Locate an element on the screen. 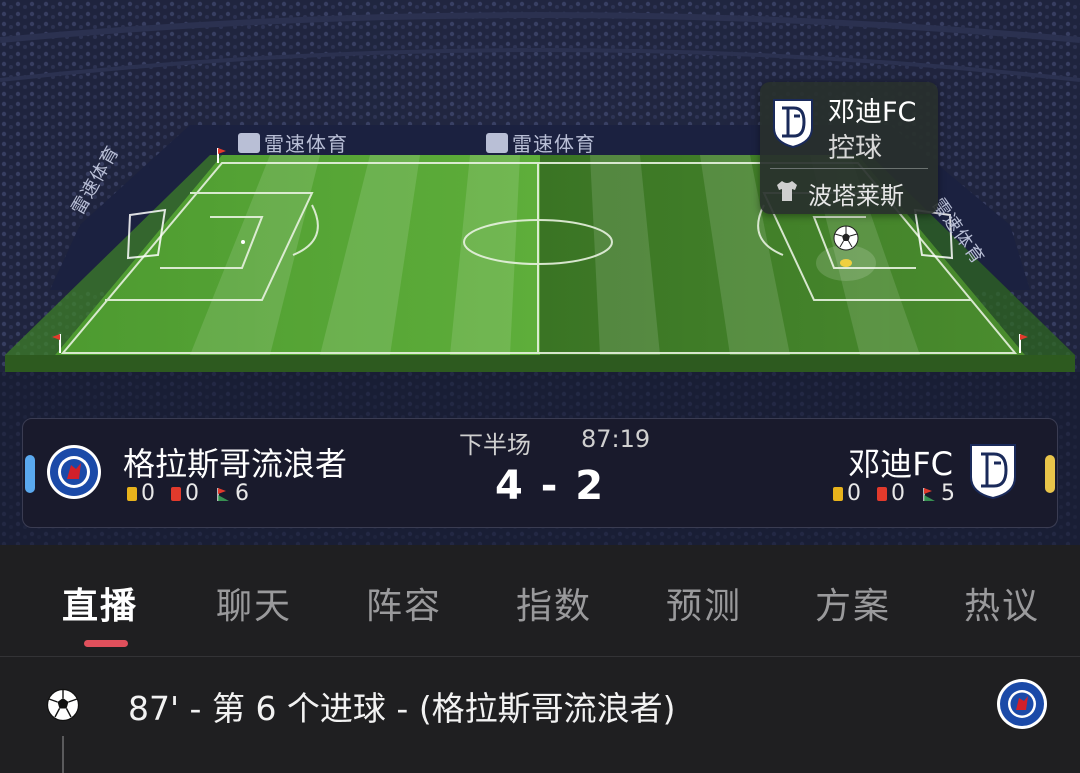 Image resolution: width=1080 pixels, height=773 pixels. ball-position-icon is located at coordinates (846, 238).